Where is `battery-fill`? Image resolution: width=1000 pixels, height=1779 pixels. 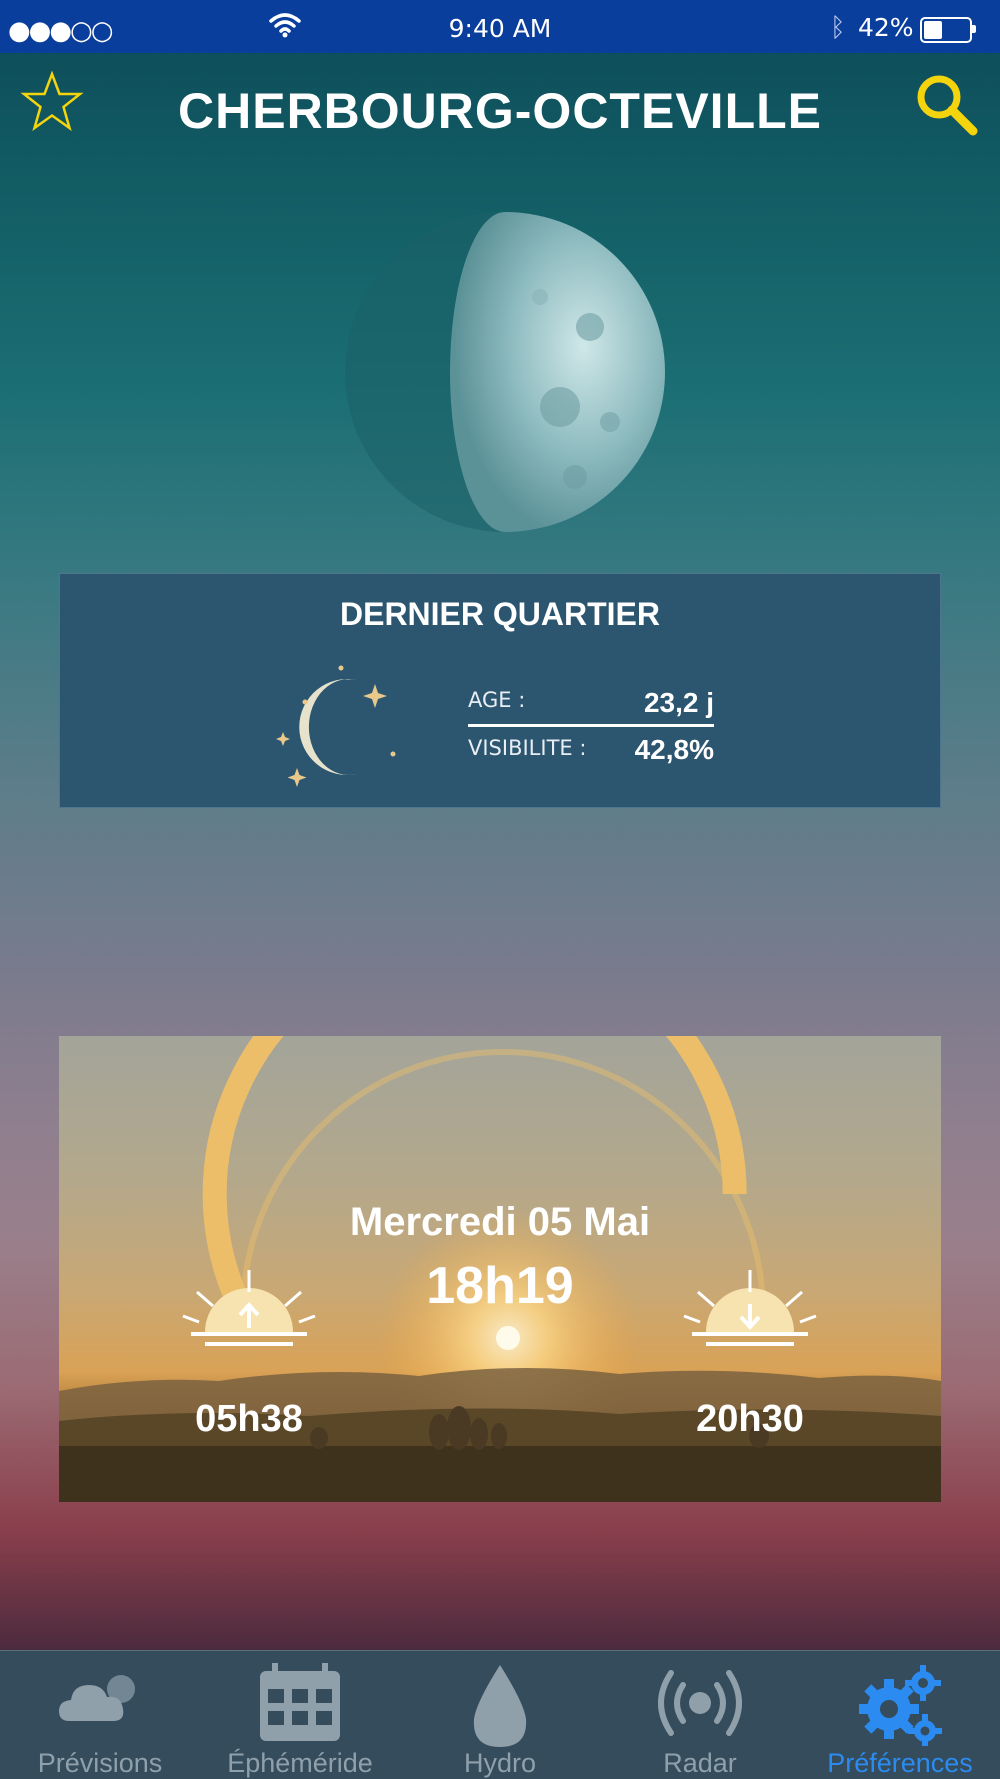 battery-fill is located at coordinates (933, 30).